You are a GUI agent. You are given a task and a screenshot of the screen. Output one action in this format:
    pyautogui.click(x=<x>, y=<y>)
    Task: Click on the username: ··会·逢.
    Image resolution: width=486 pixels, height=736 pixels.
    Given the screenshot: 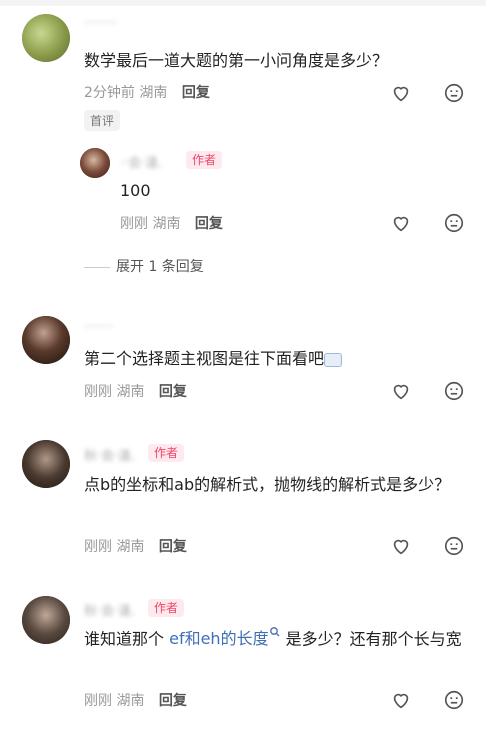 What is the action you would take?
    pyautogui.click(x=141, y=161)
    